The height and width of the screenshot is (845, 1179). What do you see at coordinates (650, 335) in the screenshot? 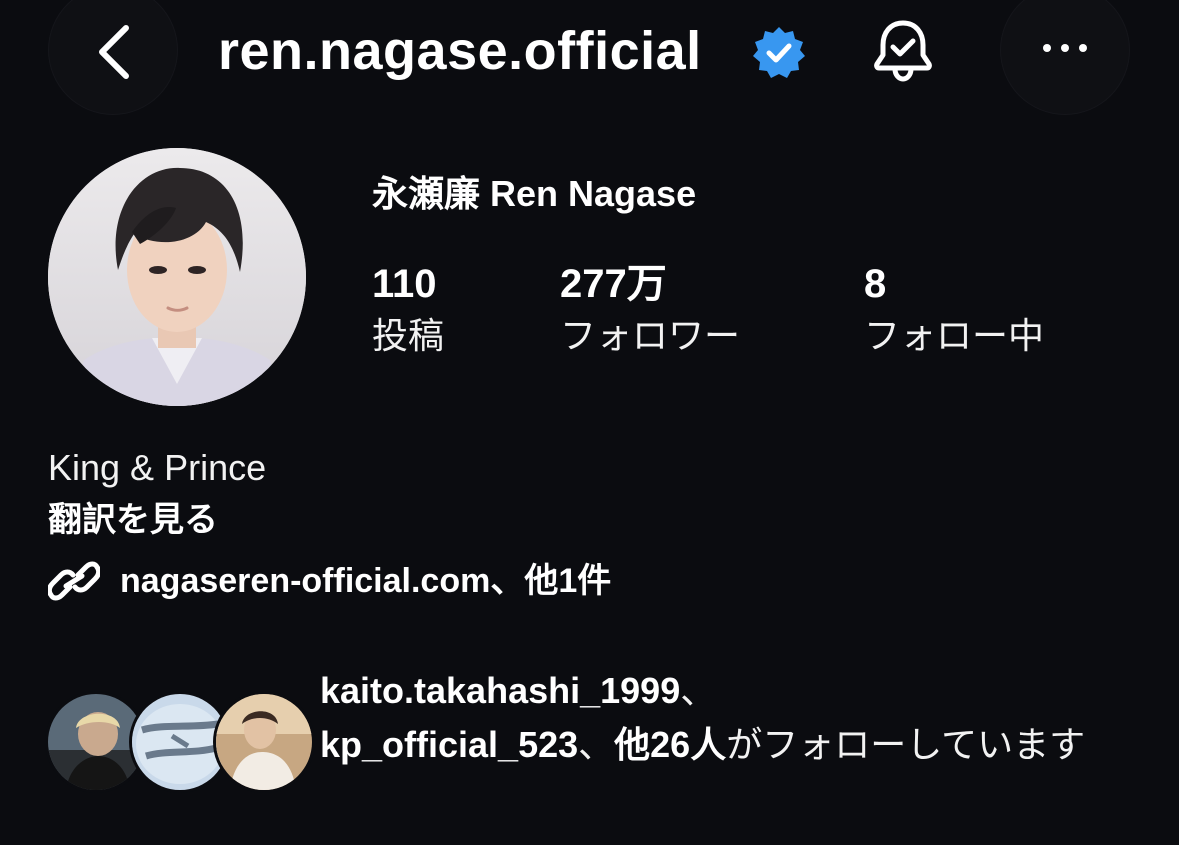
I see `followers-label: フォロワー` at bounding box center [650, 335].